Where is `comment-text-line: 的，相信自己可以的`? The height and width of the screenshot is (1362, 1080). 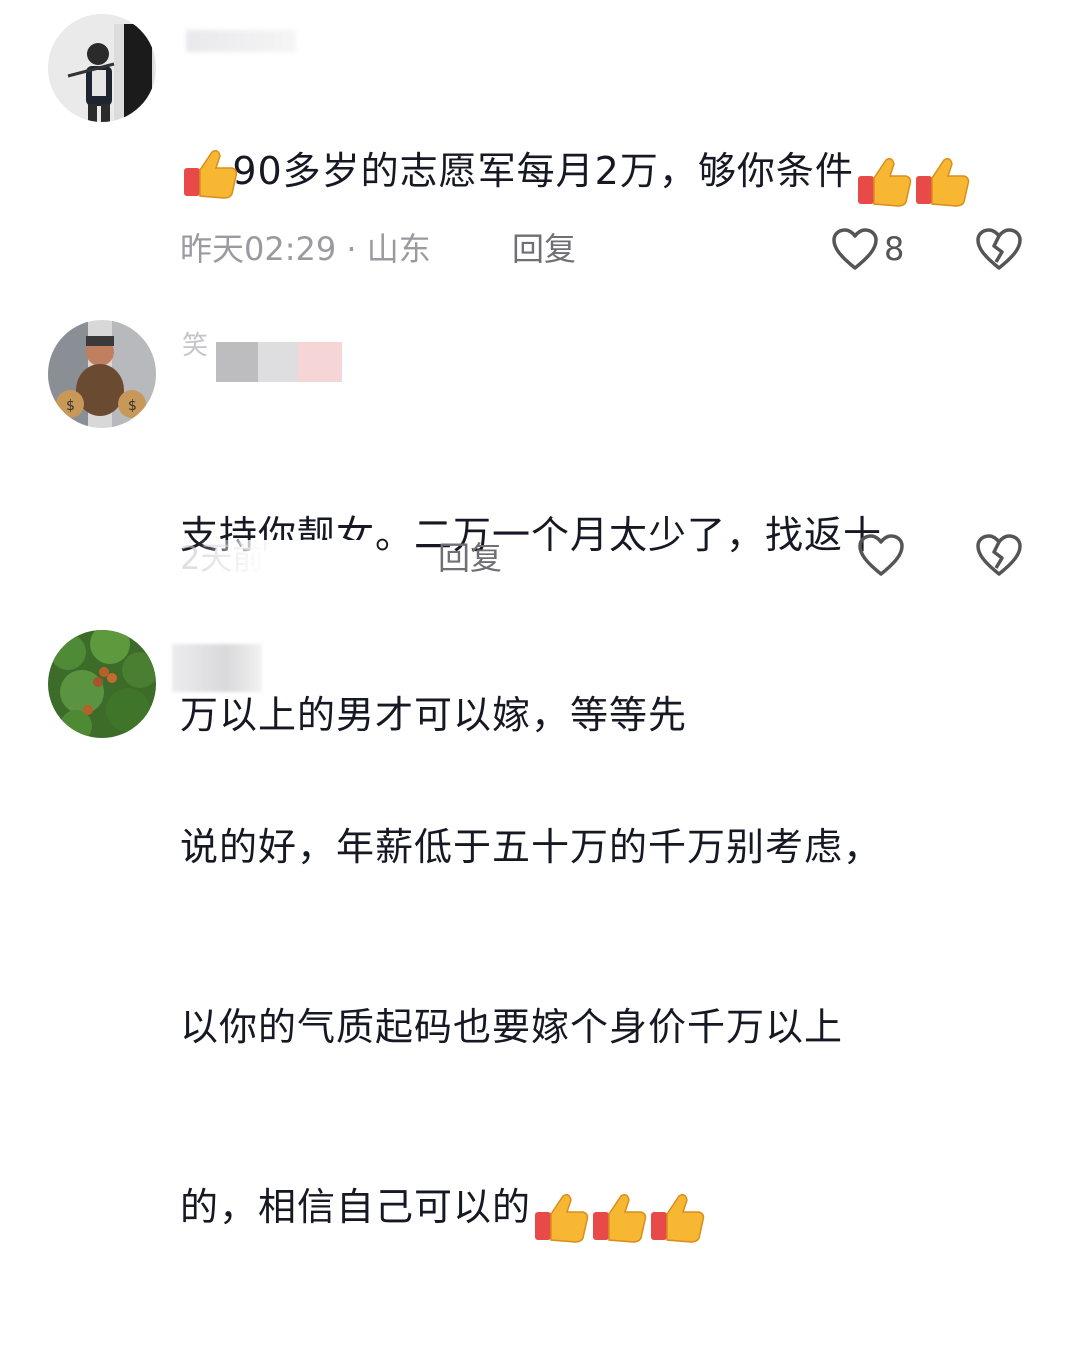 comment-text-line: 的，相信自己可以的 is located at coordinates (600, 1212).